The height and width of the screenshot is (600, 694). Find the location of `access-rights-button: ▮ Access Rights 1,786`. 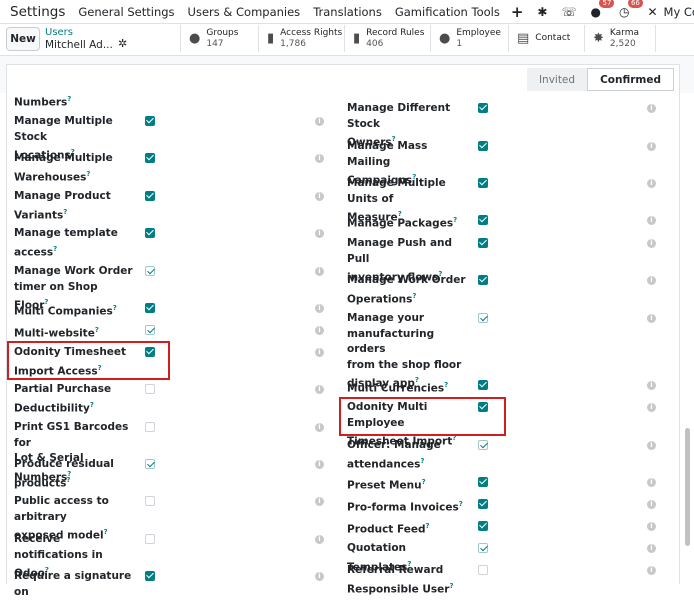

access-rights-button: ▮ Access Rights 1,786 is located at coordinates (301, 38).